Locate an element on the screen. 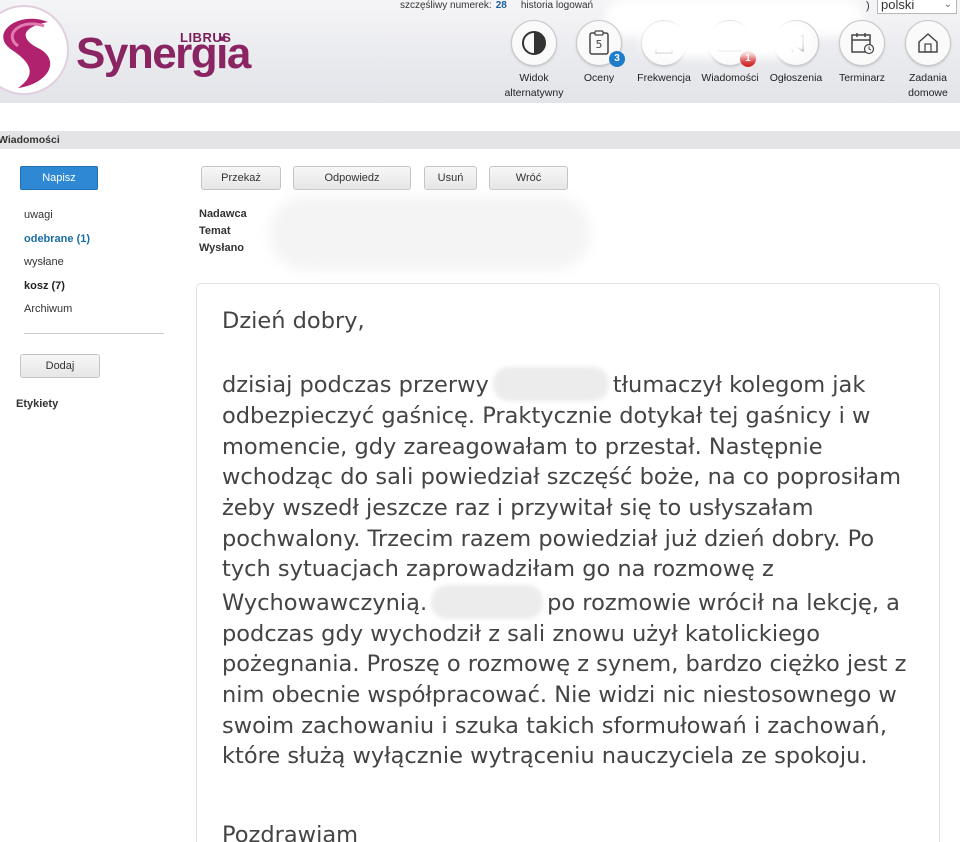 The image size is (960, 842). nav-label: Ogłoszenia is located at coordinates (796, 78).